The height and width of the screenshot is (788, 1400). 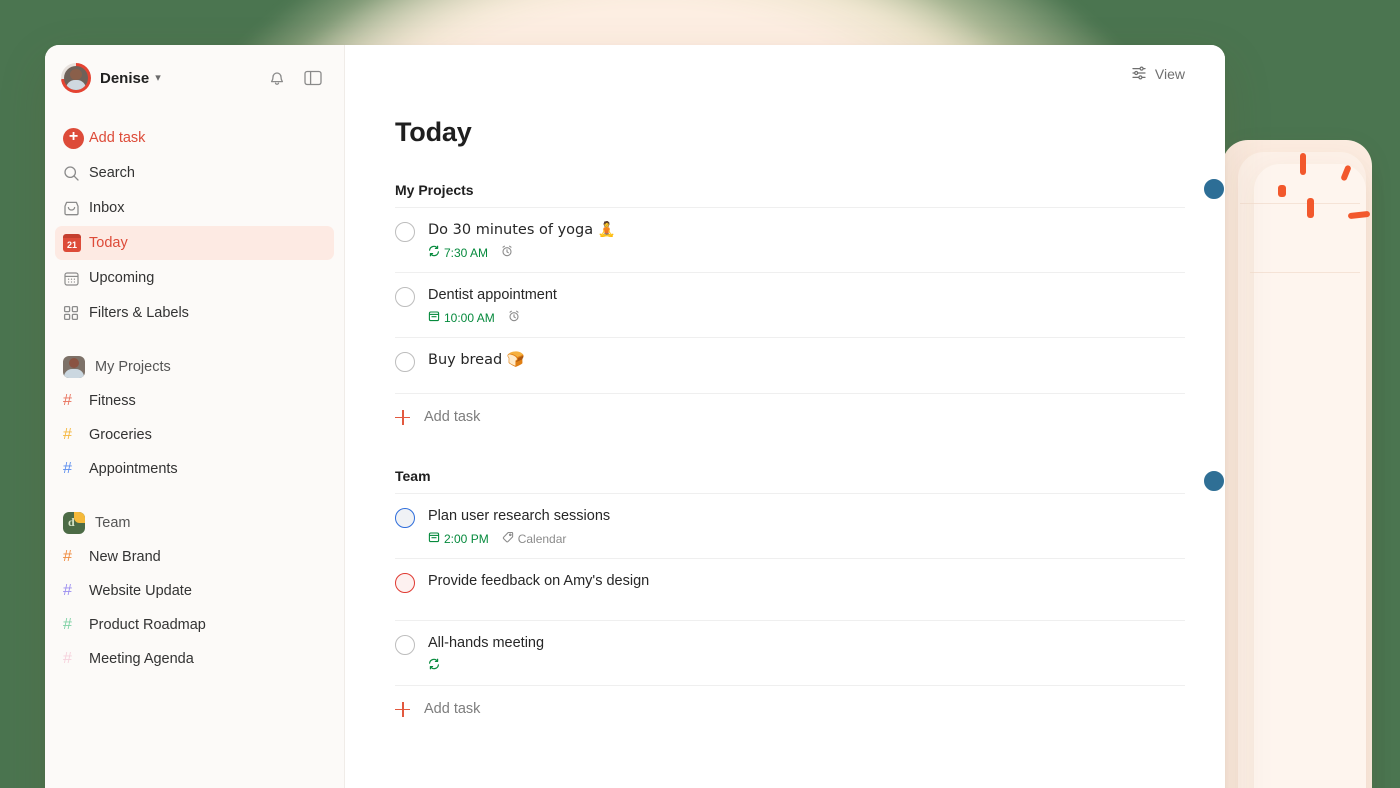 What do you see at coordinates (486, 643) in the screenshot?
I see `task-title: All-hands meeting` at bounding box center [486, 643].